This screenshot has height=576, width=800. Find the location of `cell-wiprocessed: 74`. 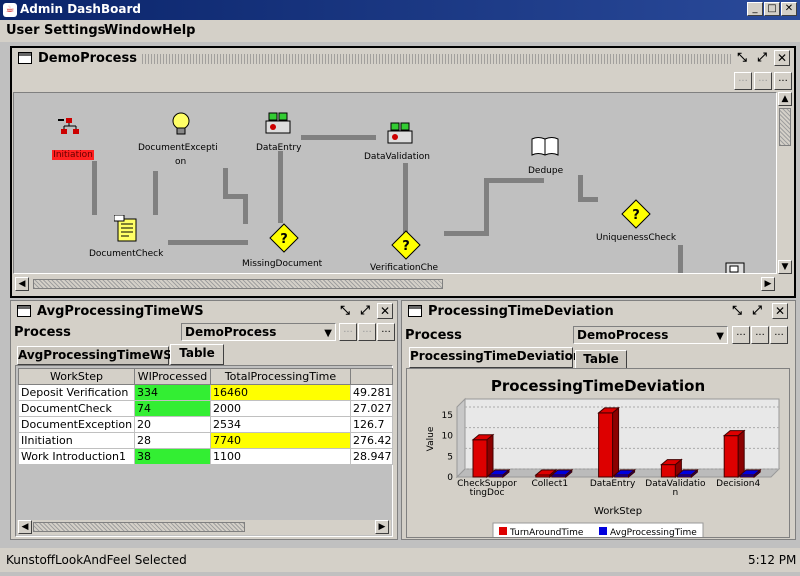

cell-wiprocessed: 74 is located at coordinates (172, 408).